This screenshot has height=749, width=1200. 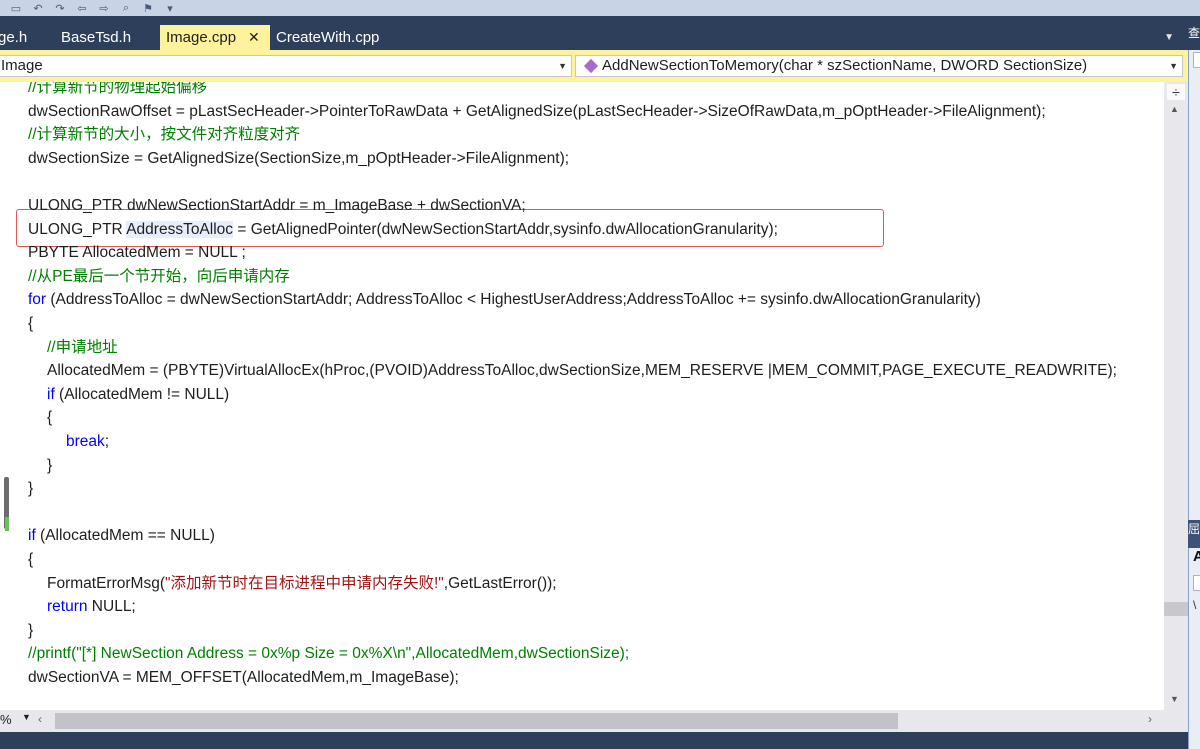 I want to click on horizontal-scroll-thumb, so click(x=476, y=721).